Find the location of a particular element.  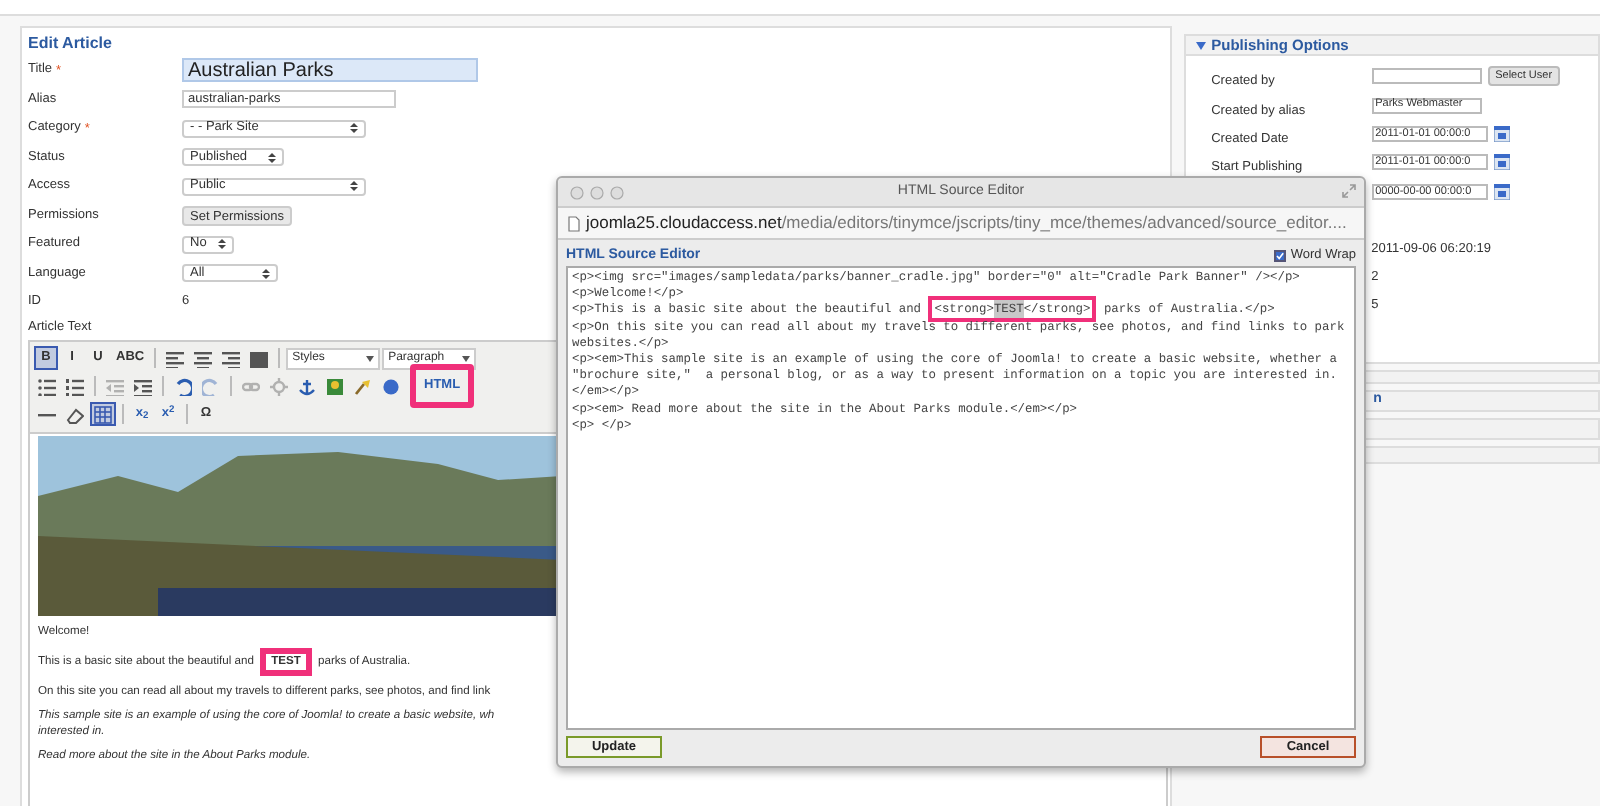

panel-legend: Edit Article is located at coordinates (70, 44).